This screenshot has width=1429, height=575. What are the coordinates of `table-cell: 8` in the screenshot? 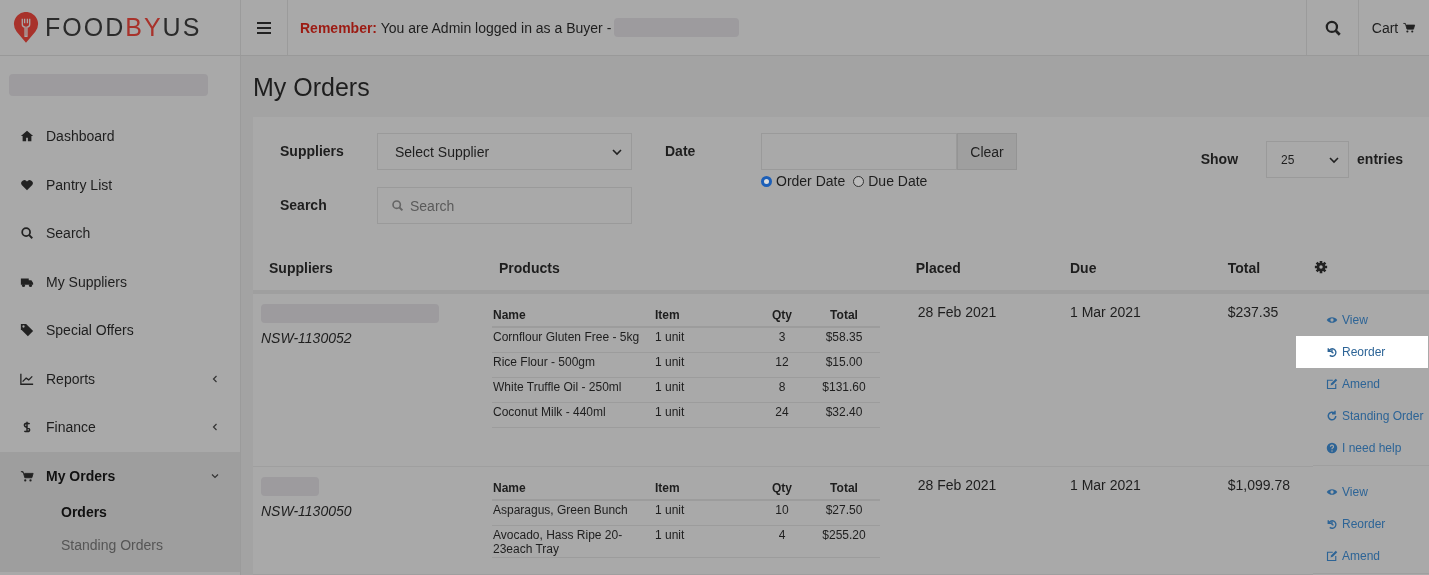 It's located at (782, 390).